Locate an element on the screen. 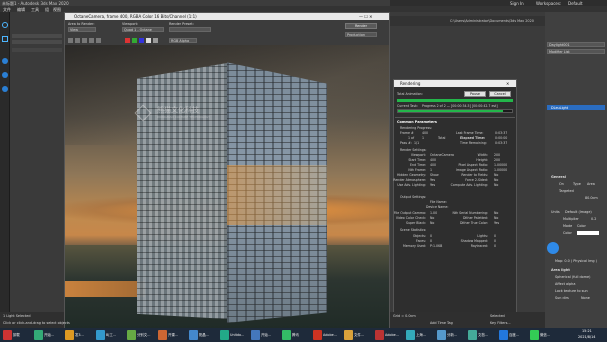  targeted-label: Targeted is located at coordinates (566, 191).